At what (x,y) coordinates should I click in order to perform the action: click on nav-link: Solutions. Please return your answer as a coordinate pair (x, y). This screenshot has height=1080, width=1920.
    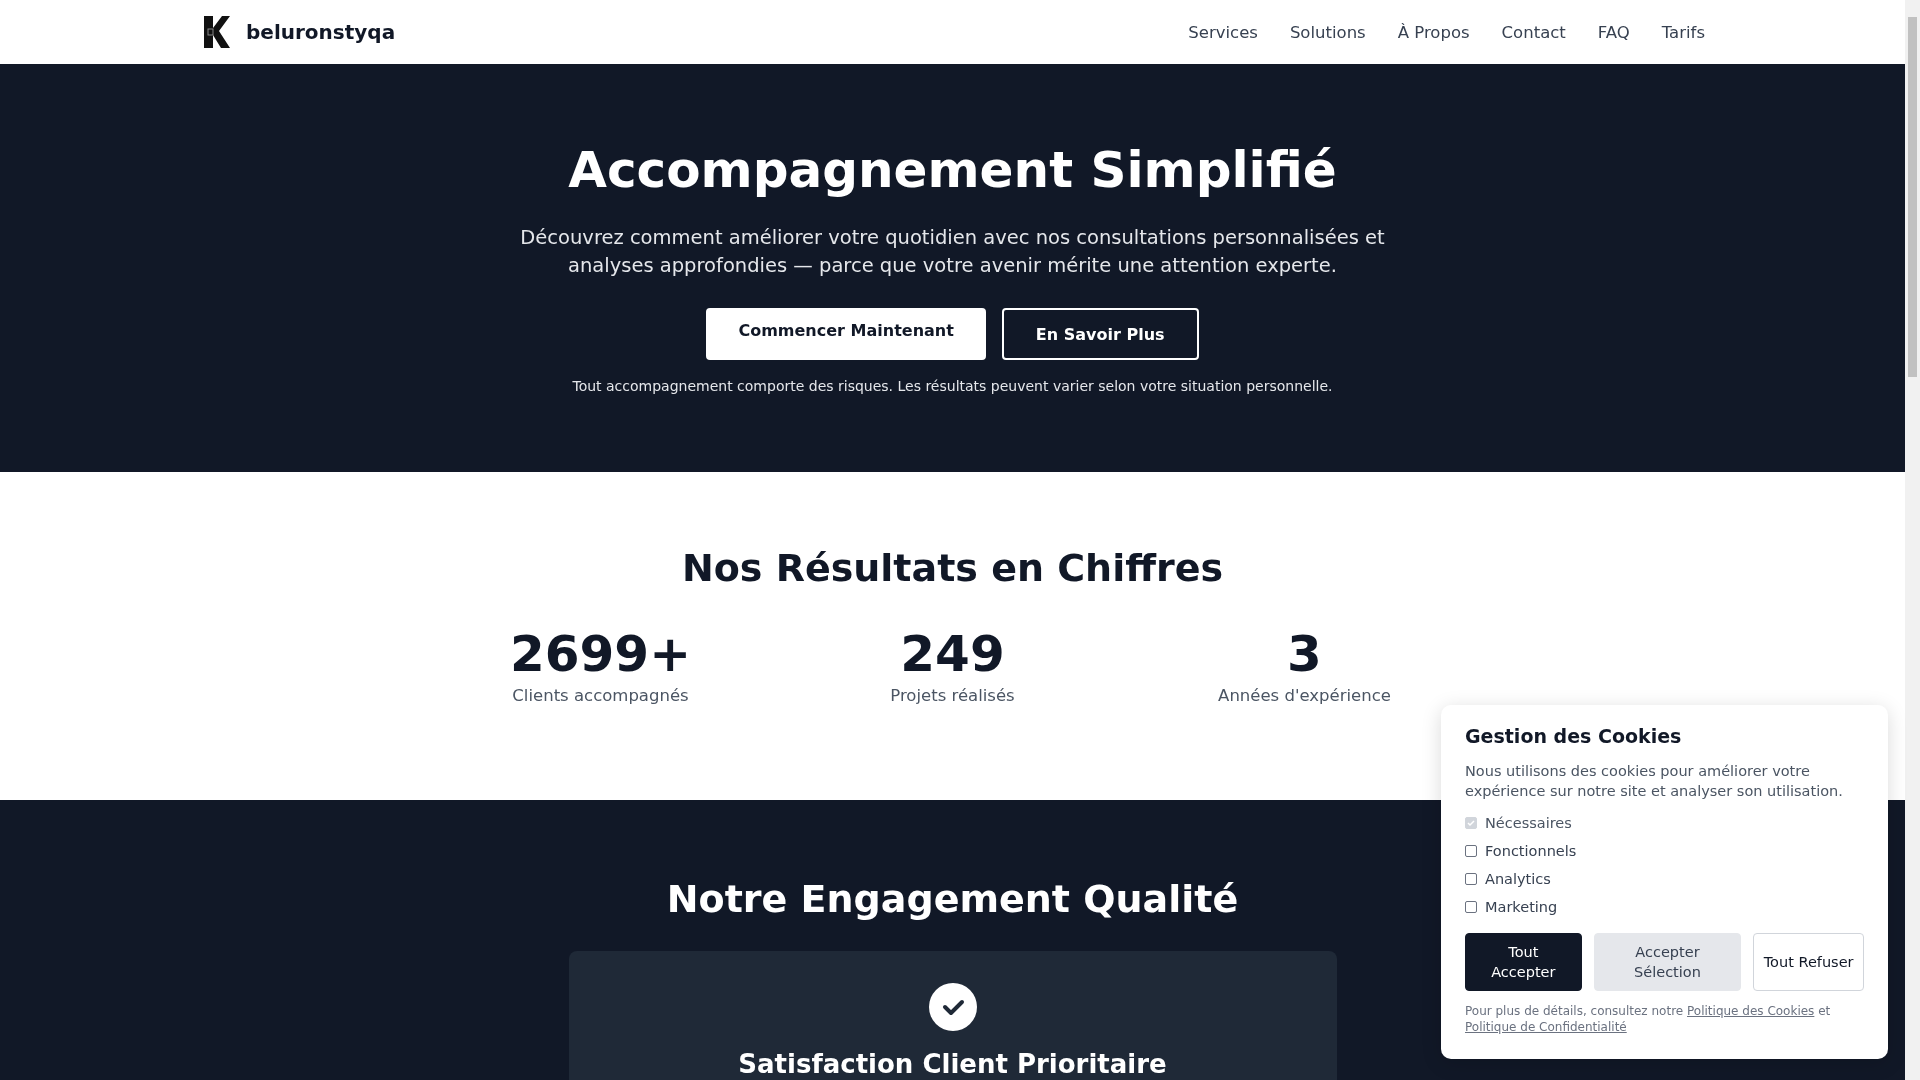
    Looking at the image, I should click on (1327, 32).